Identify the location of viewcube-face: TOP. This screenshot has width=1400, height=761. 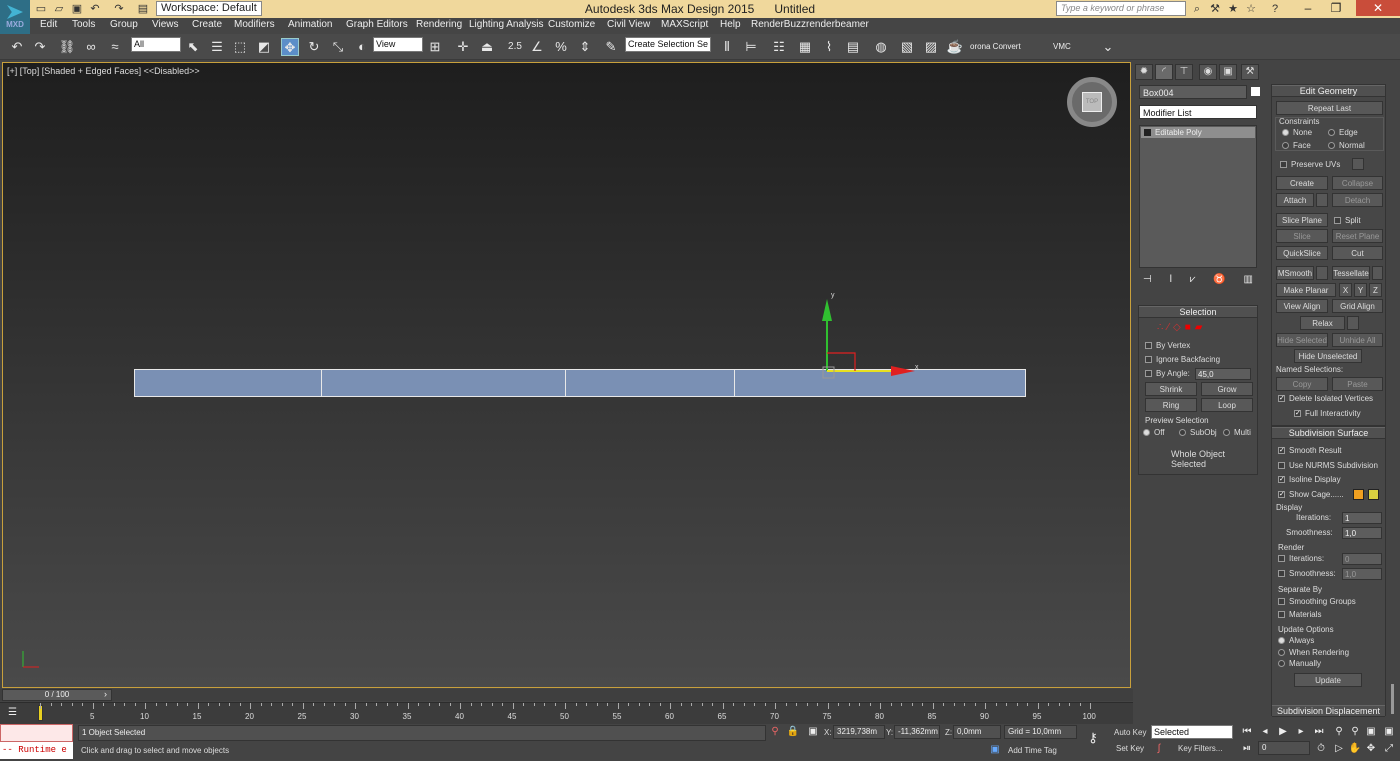
(1092, 102).